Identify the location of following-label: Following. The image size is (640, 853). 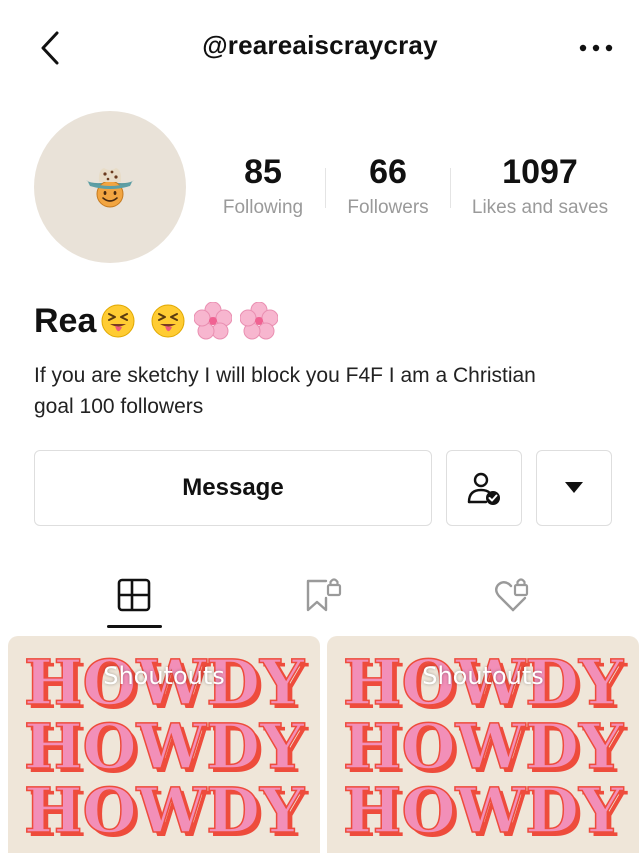
(263, 207).